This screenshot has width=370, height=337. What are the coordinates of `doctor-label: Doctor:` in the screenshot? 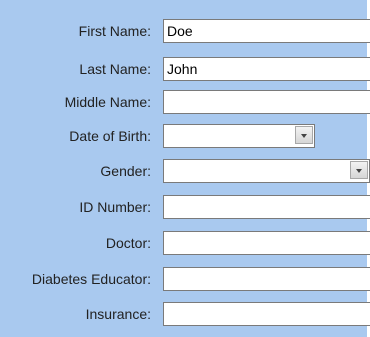 It's located at (128, 243).